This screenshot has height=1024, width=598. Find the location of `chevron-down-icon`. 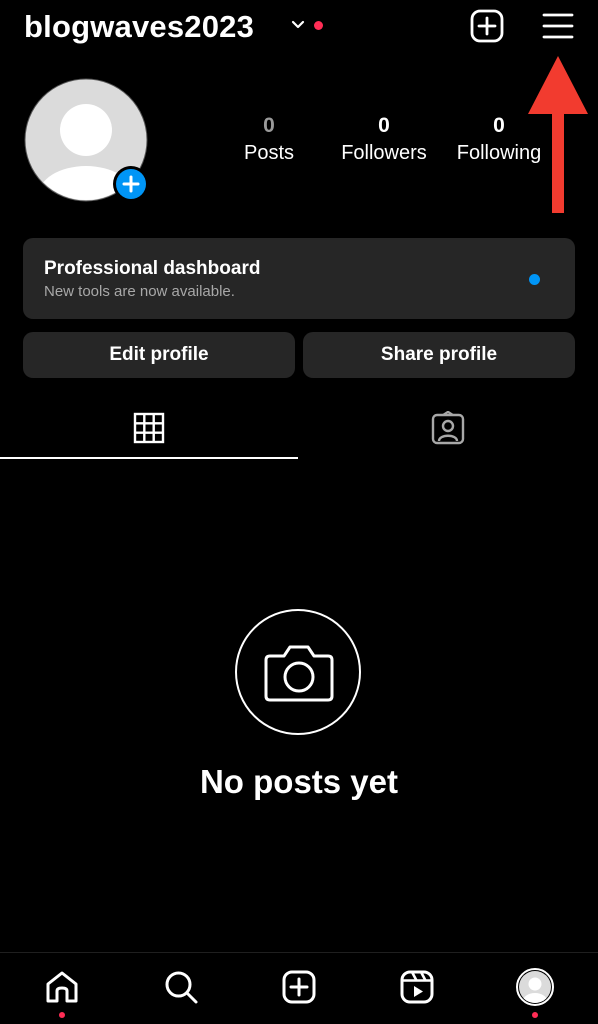

chevron-down-icon is located at coordinates (298, 25).